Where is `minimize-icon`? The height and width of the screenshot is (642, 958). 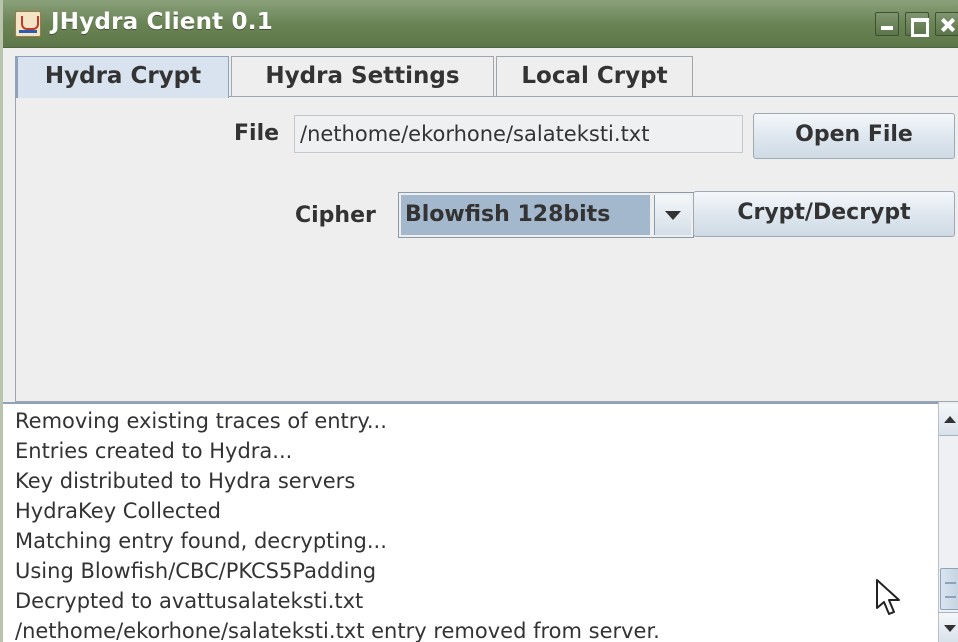
minimize-icon is located at coordinates (887, 24).